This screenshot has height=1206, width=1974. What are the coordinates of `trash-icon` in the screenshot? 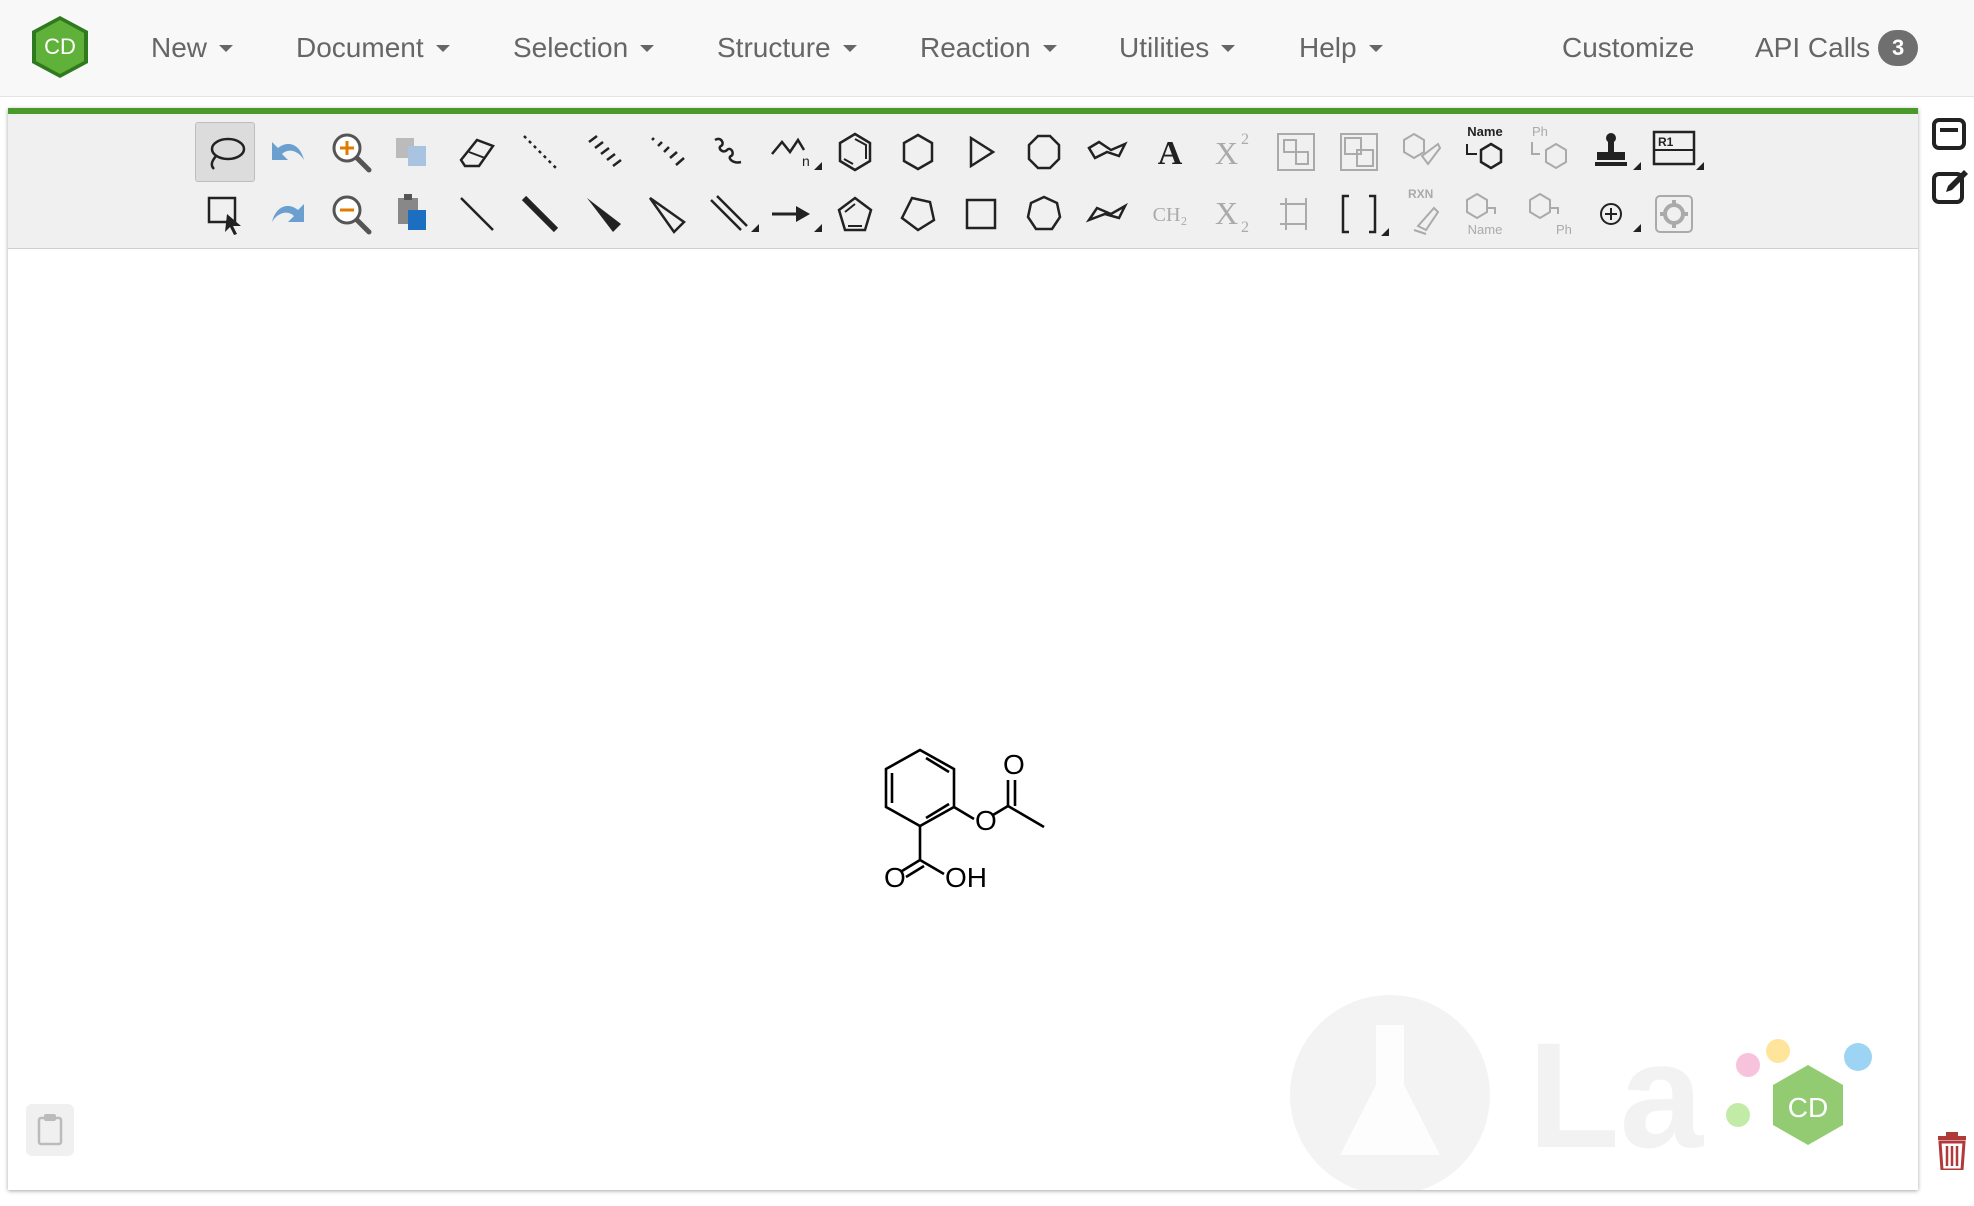 It's located at (1952, 1150).